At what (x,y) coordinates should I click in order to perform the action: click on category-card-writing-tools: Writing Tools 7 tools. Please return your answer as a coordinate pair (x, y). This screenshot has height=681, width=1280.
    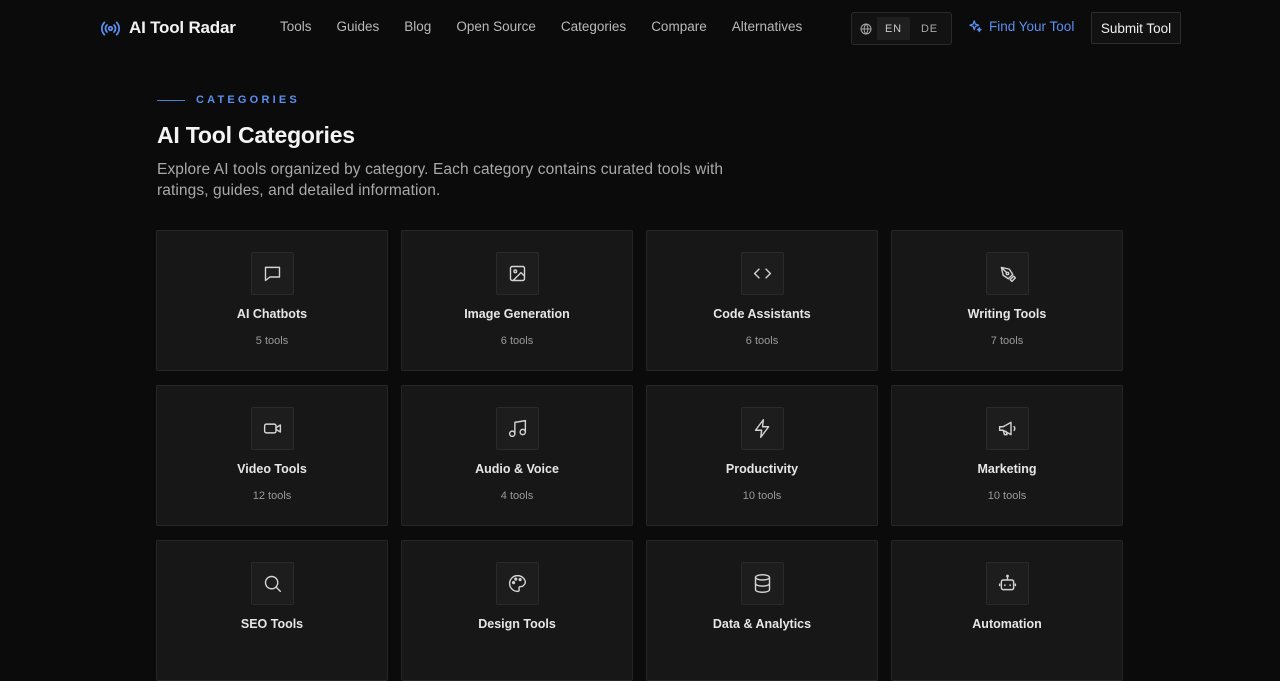
    Looking at the image, I should click on (1007, 300).